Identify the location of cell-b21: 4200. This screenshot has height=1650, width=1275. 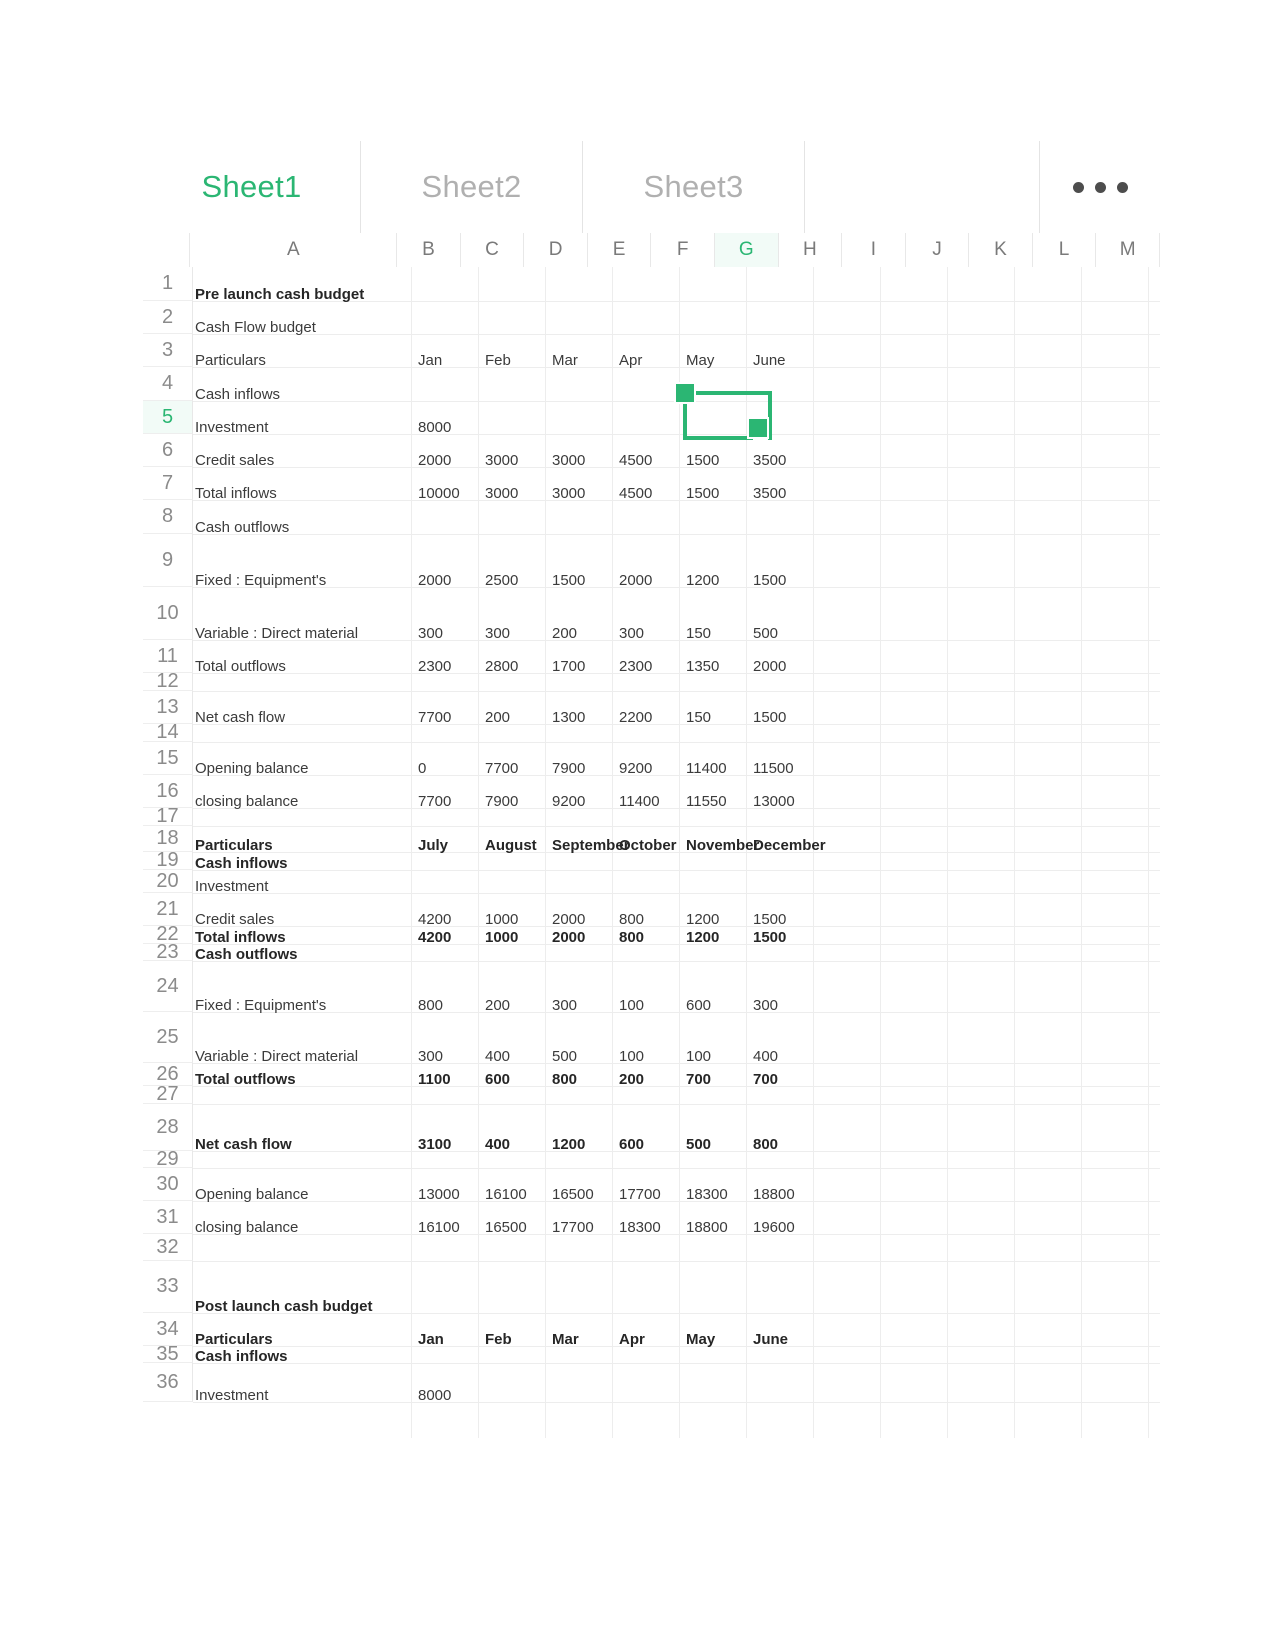
(434, 919).